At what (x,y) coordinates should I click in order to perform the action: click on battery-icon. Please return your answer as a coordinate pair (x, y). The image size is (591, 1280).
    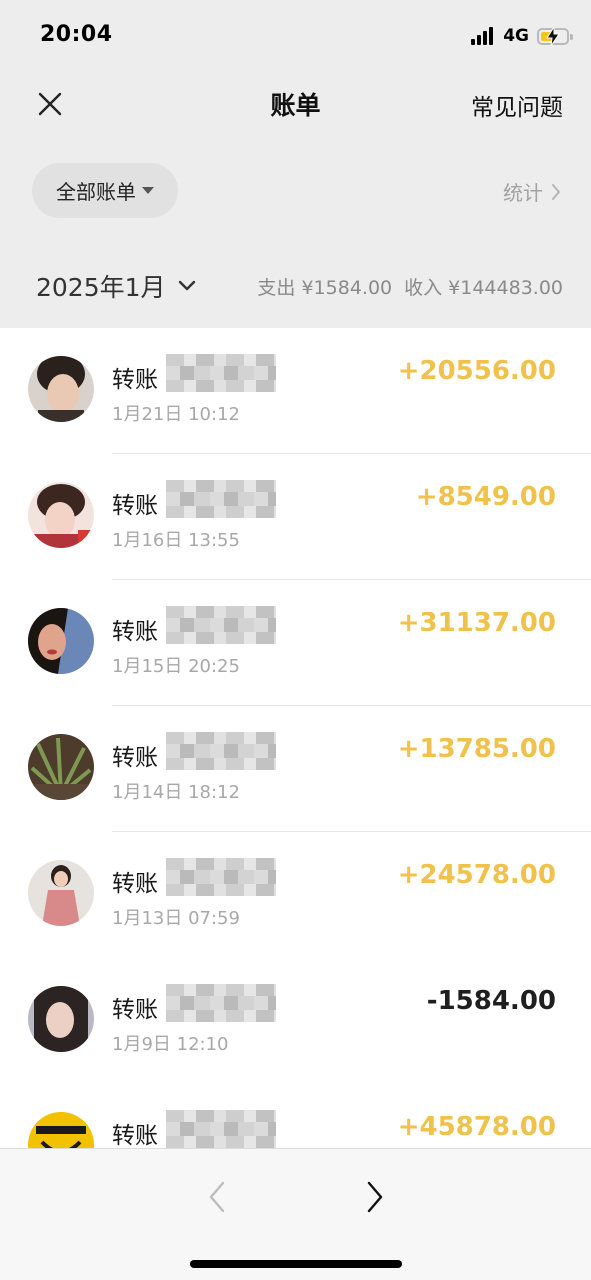
    Looking at the image, I should click on (555, 36).